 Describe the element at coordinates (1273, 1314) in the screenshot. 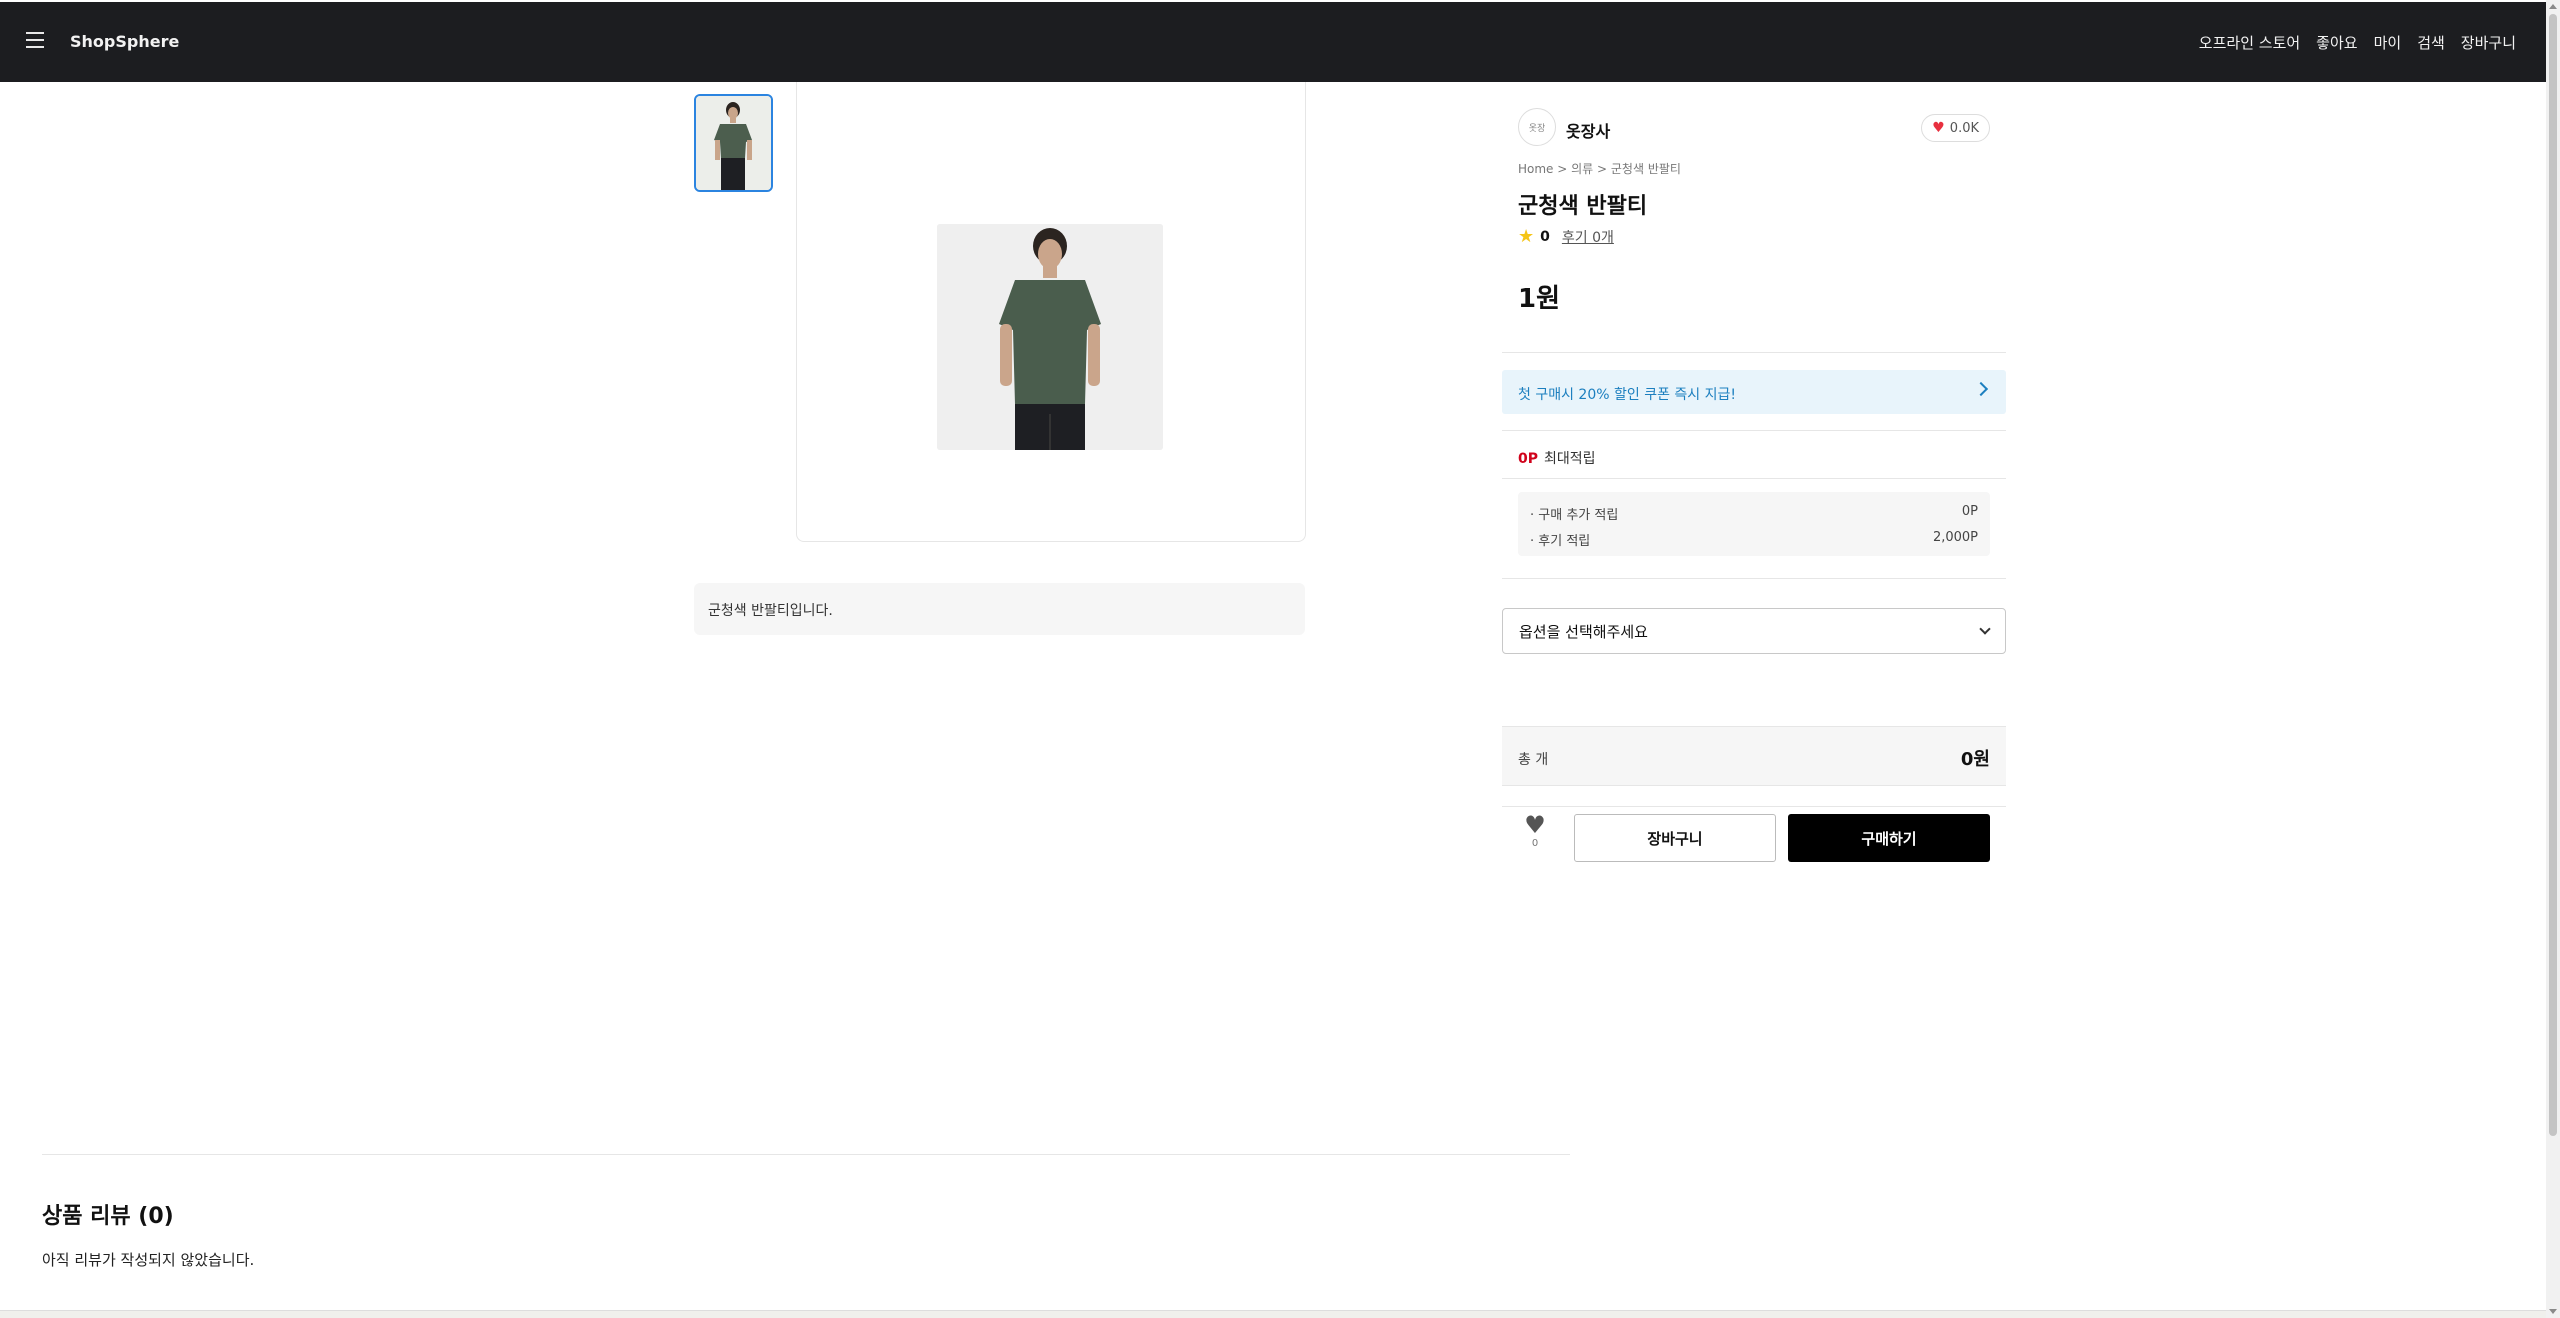

I see `page-bottom-edge` at that location.